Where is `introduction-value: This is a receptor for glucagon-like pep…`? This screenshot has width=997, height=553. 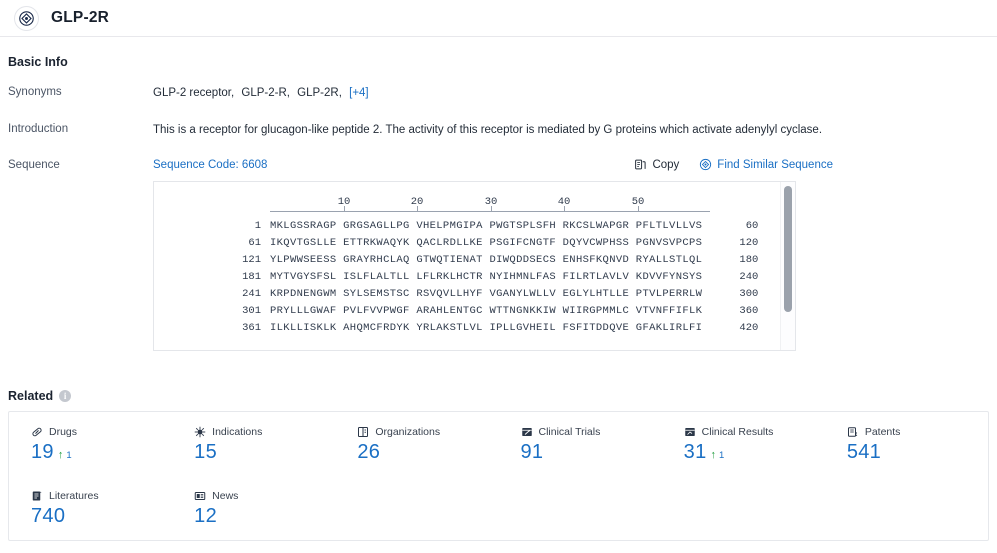
introduction-value: This is a receptor for glucagon-like pep… is located at coordinates (488, 129).